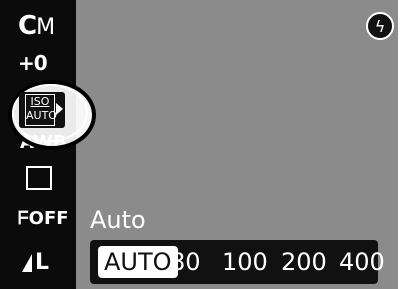 This screenshot has width=404, height=289. What do you see at coordinates (45, 27) in the screenshot?
I see `mode-m: M` at bounding box center [45, 27].